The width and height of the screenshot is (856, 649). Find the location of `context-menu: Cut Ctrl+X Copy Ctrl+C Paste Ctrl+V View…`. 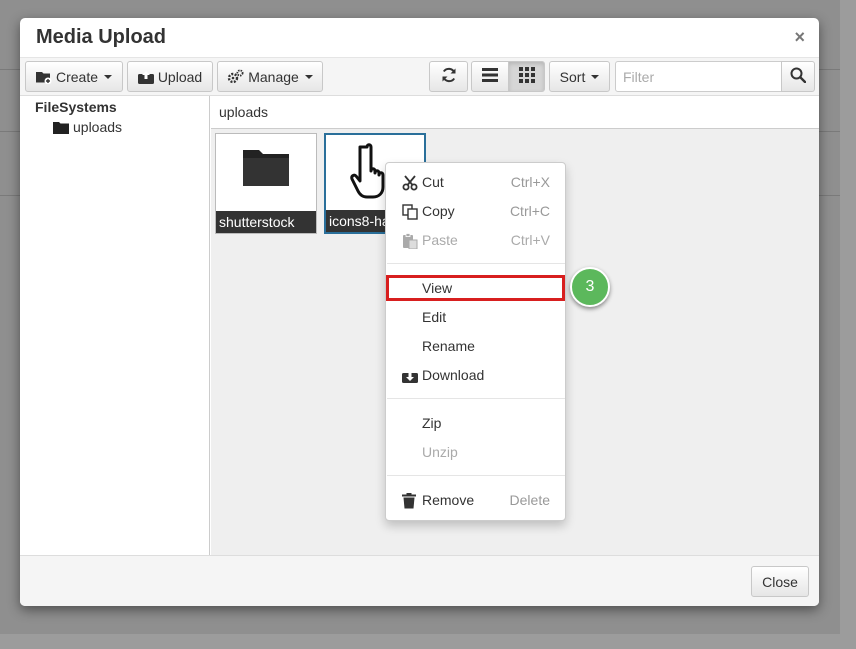

context-menu: Cut Ctrl+X Copy Ctrl+C Paste Ctrl+V View… is located at coordinates (475, 341).